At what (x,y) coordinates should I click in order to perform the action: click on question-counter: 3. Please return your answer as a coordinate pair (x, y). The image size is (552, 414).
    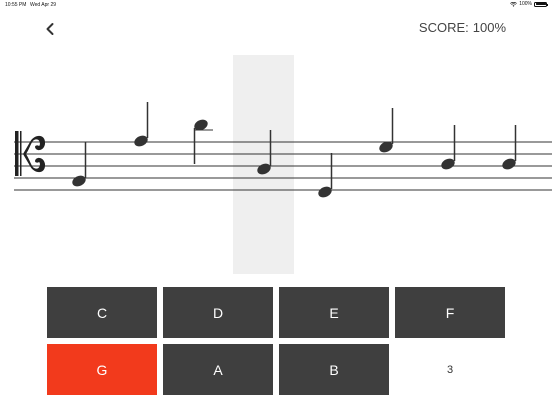
    Looking at the image, I should click on (450, 369).